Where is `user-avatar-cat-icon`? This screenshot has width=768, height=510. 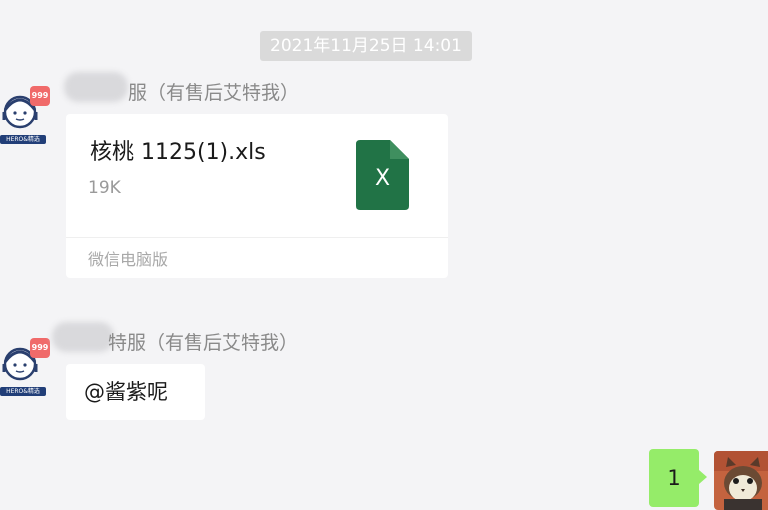
user-avatar-cat-icon is located at coordinates (741, 480).